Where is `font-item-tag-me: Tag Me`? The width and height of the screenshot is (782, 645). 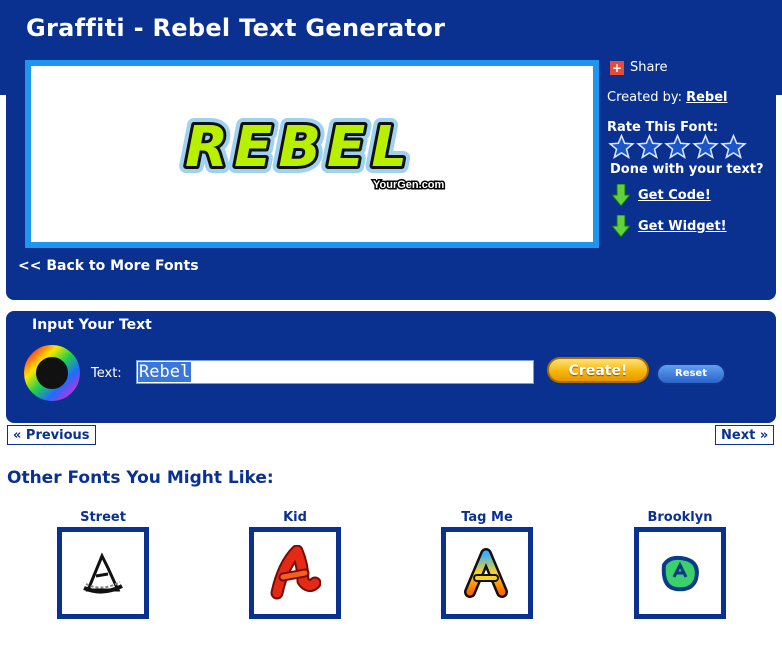
font-item-tag-me: Tag Me is located at coordinates (487, 564).